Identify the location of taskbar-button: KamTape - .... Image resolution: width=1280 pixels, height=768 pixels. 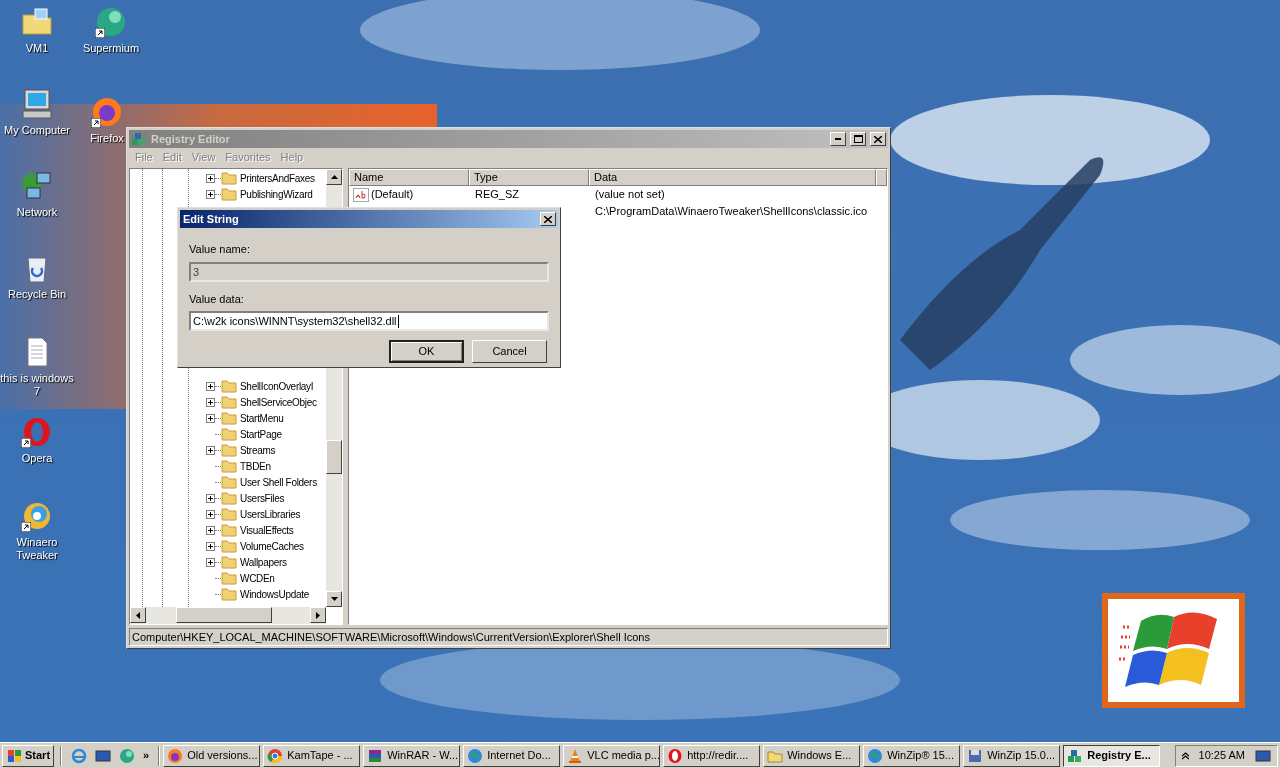
(312, 755).